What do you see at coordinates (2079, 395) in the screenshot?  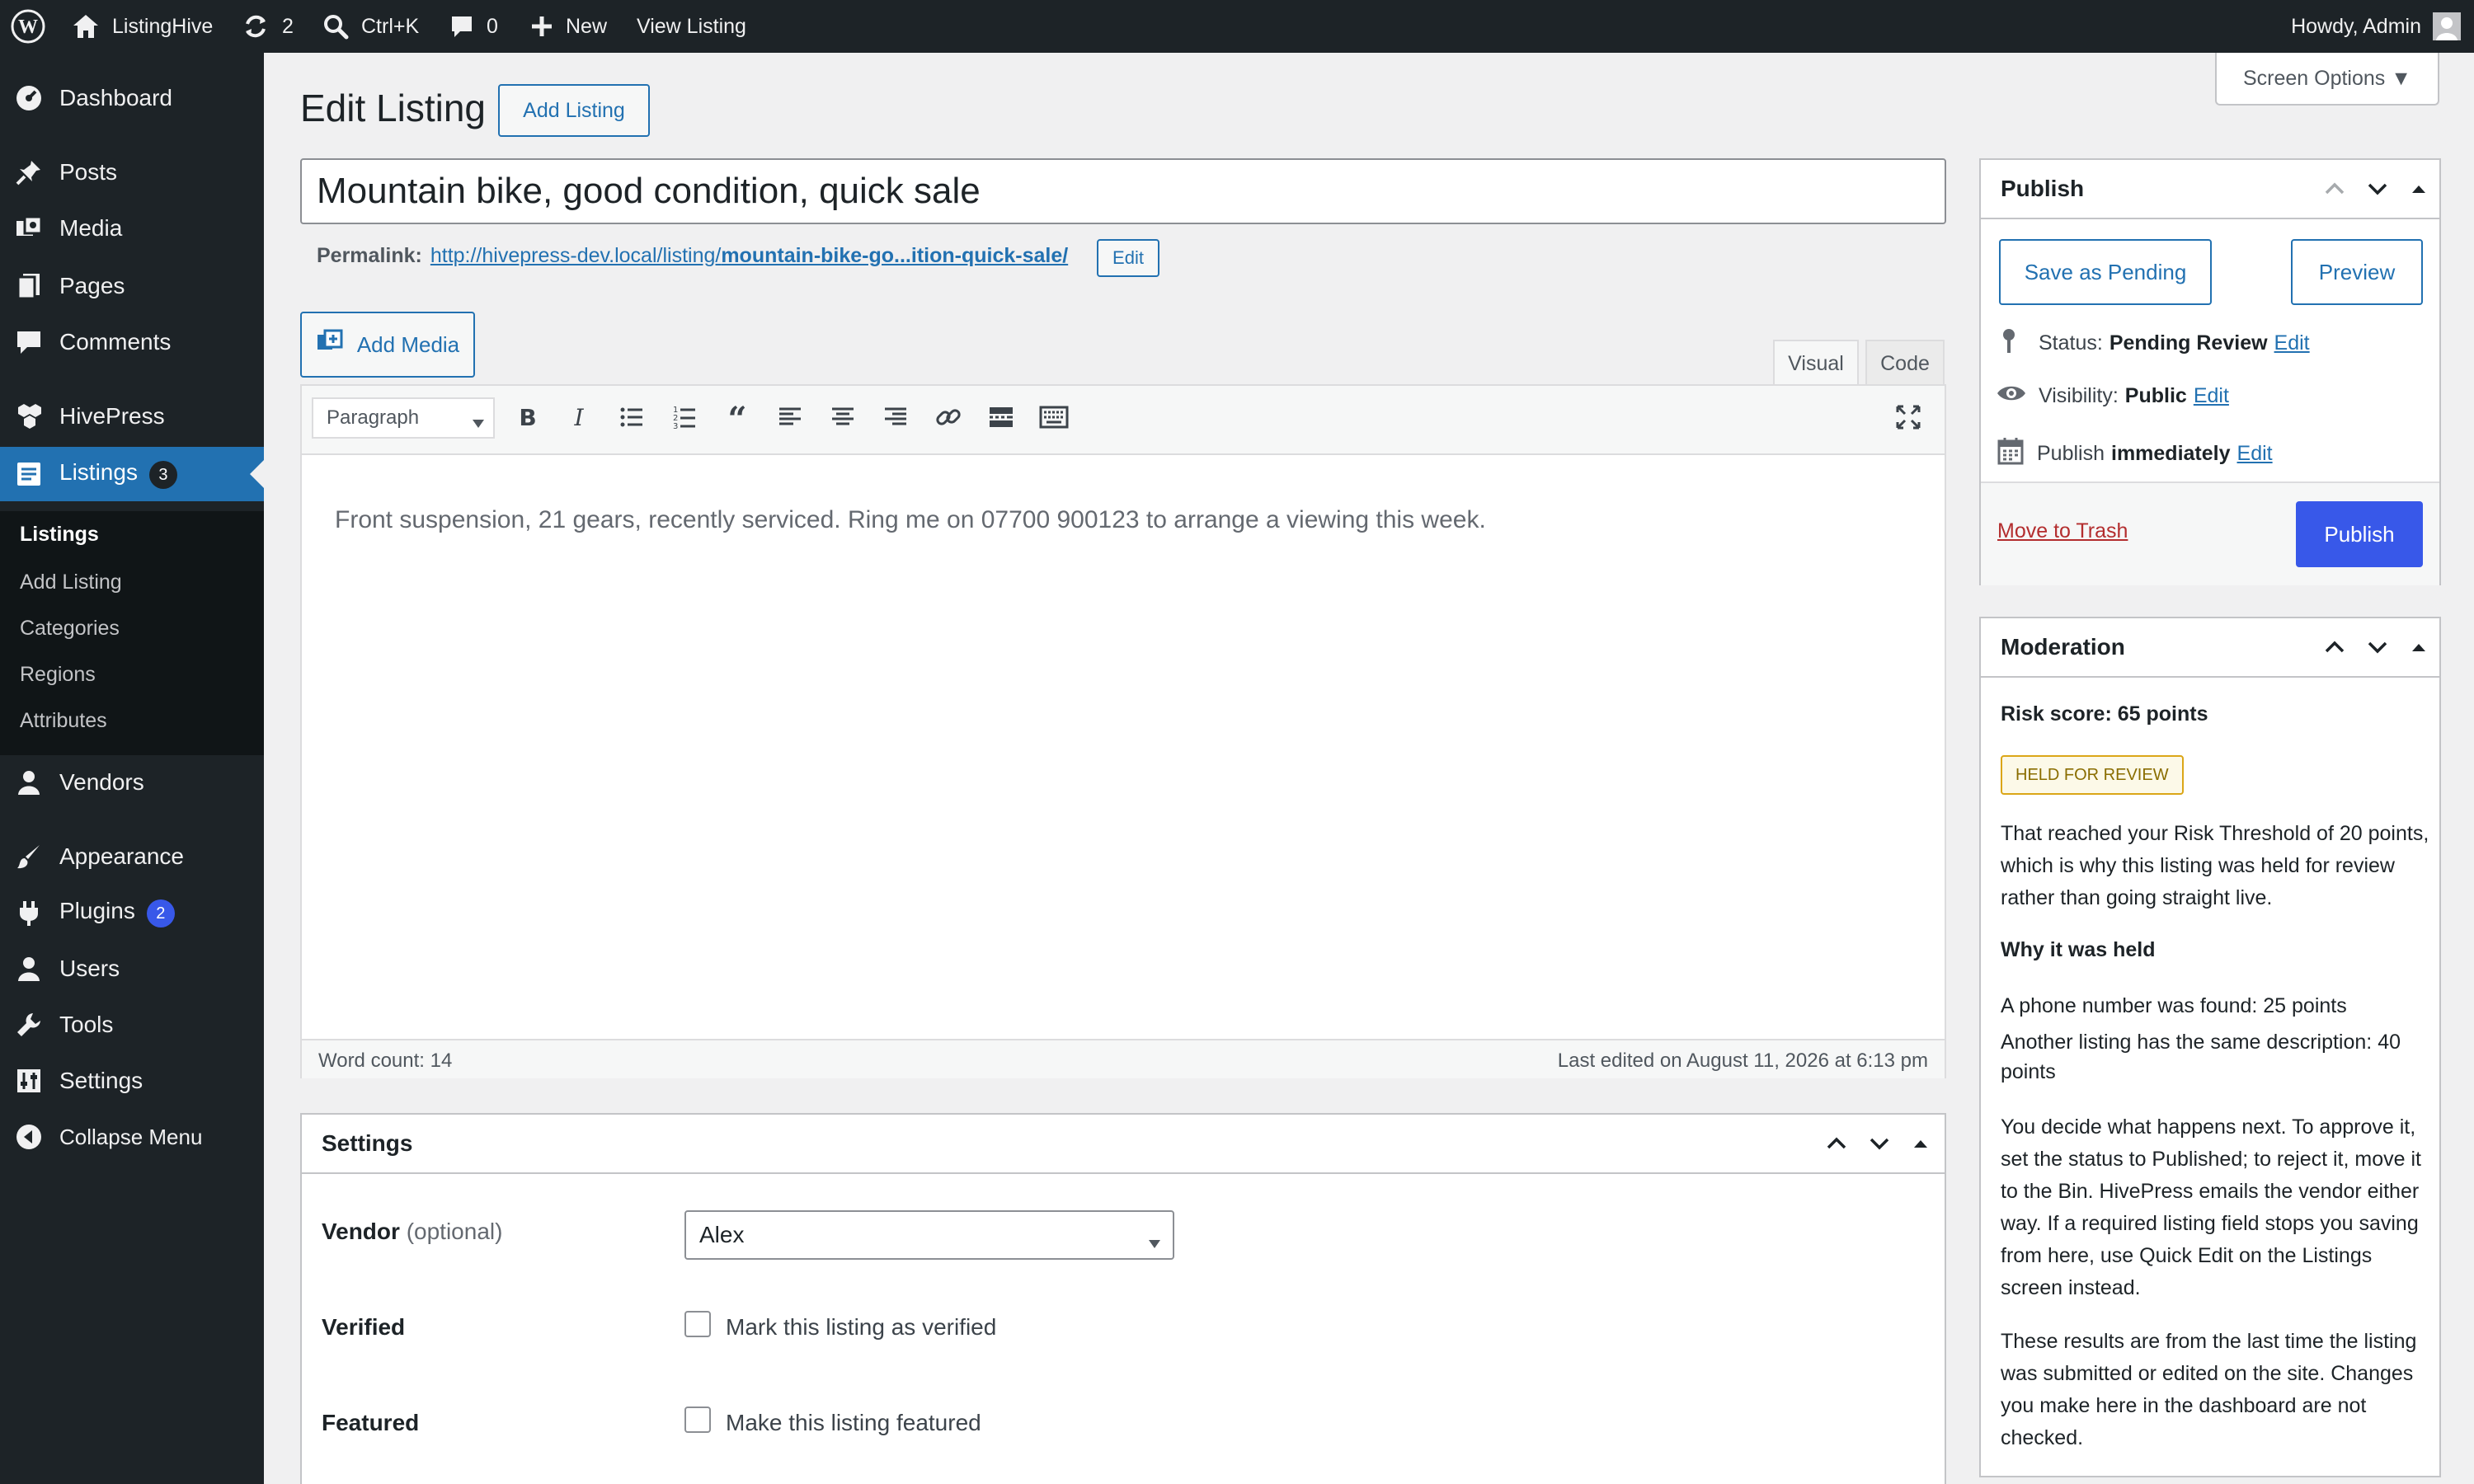 I see `visibility-label: Visibility:` at bounding box center [2079, 395].